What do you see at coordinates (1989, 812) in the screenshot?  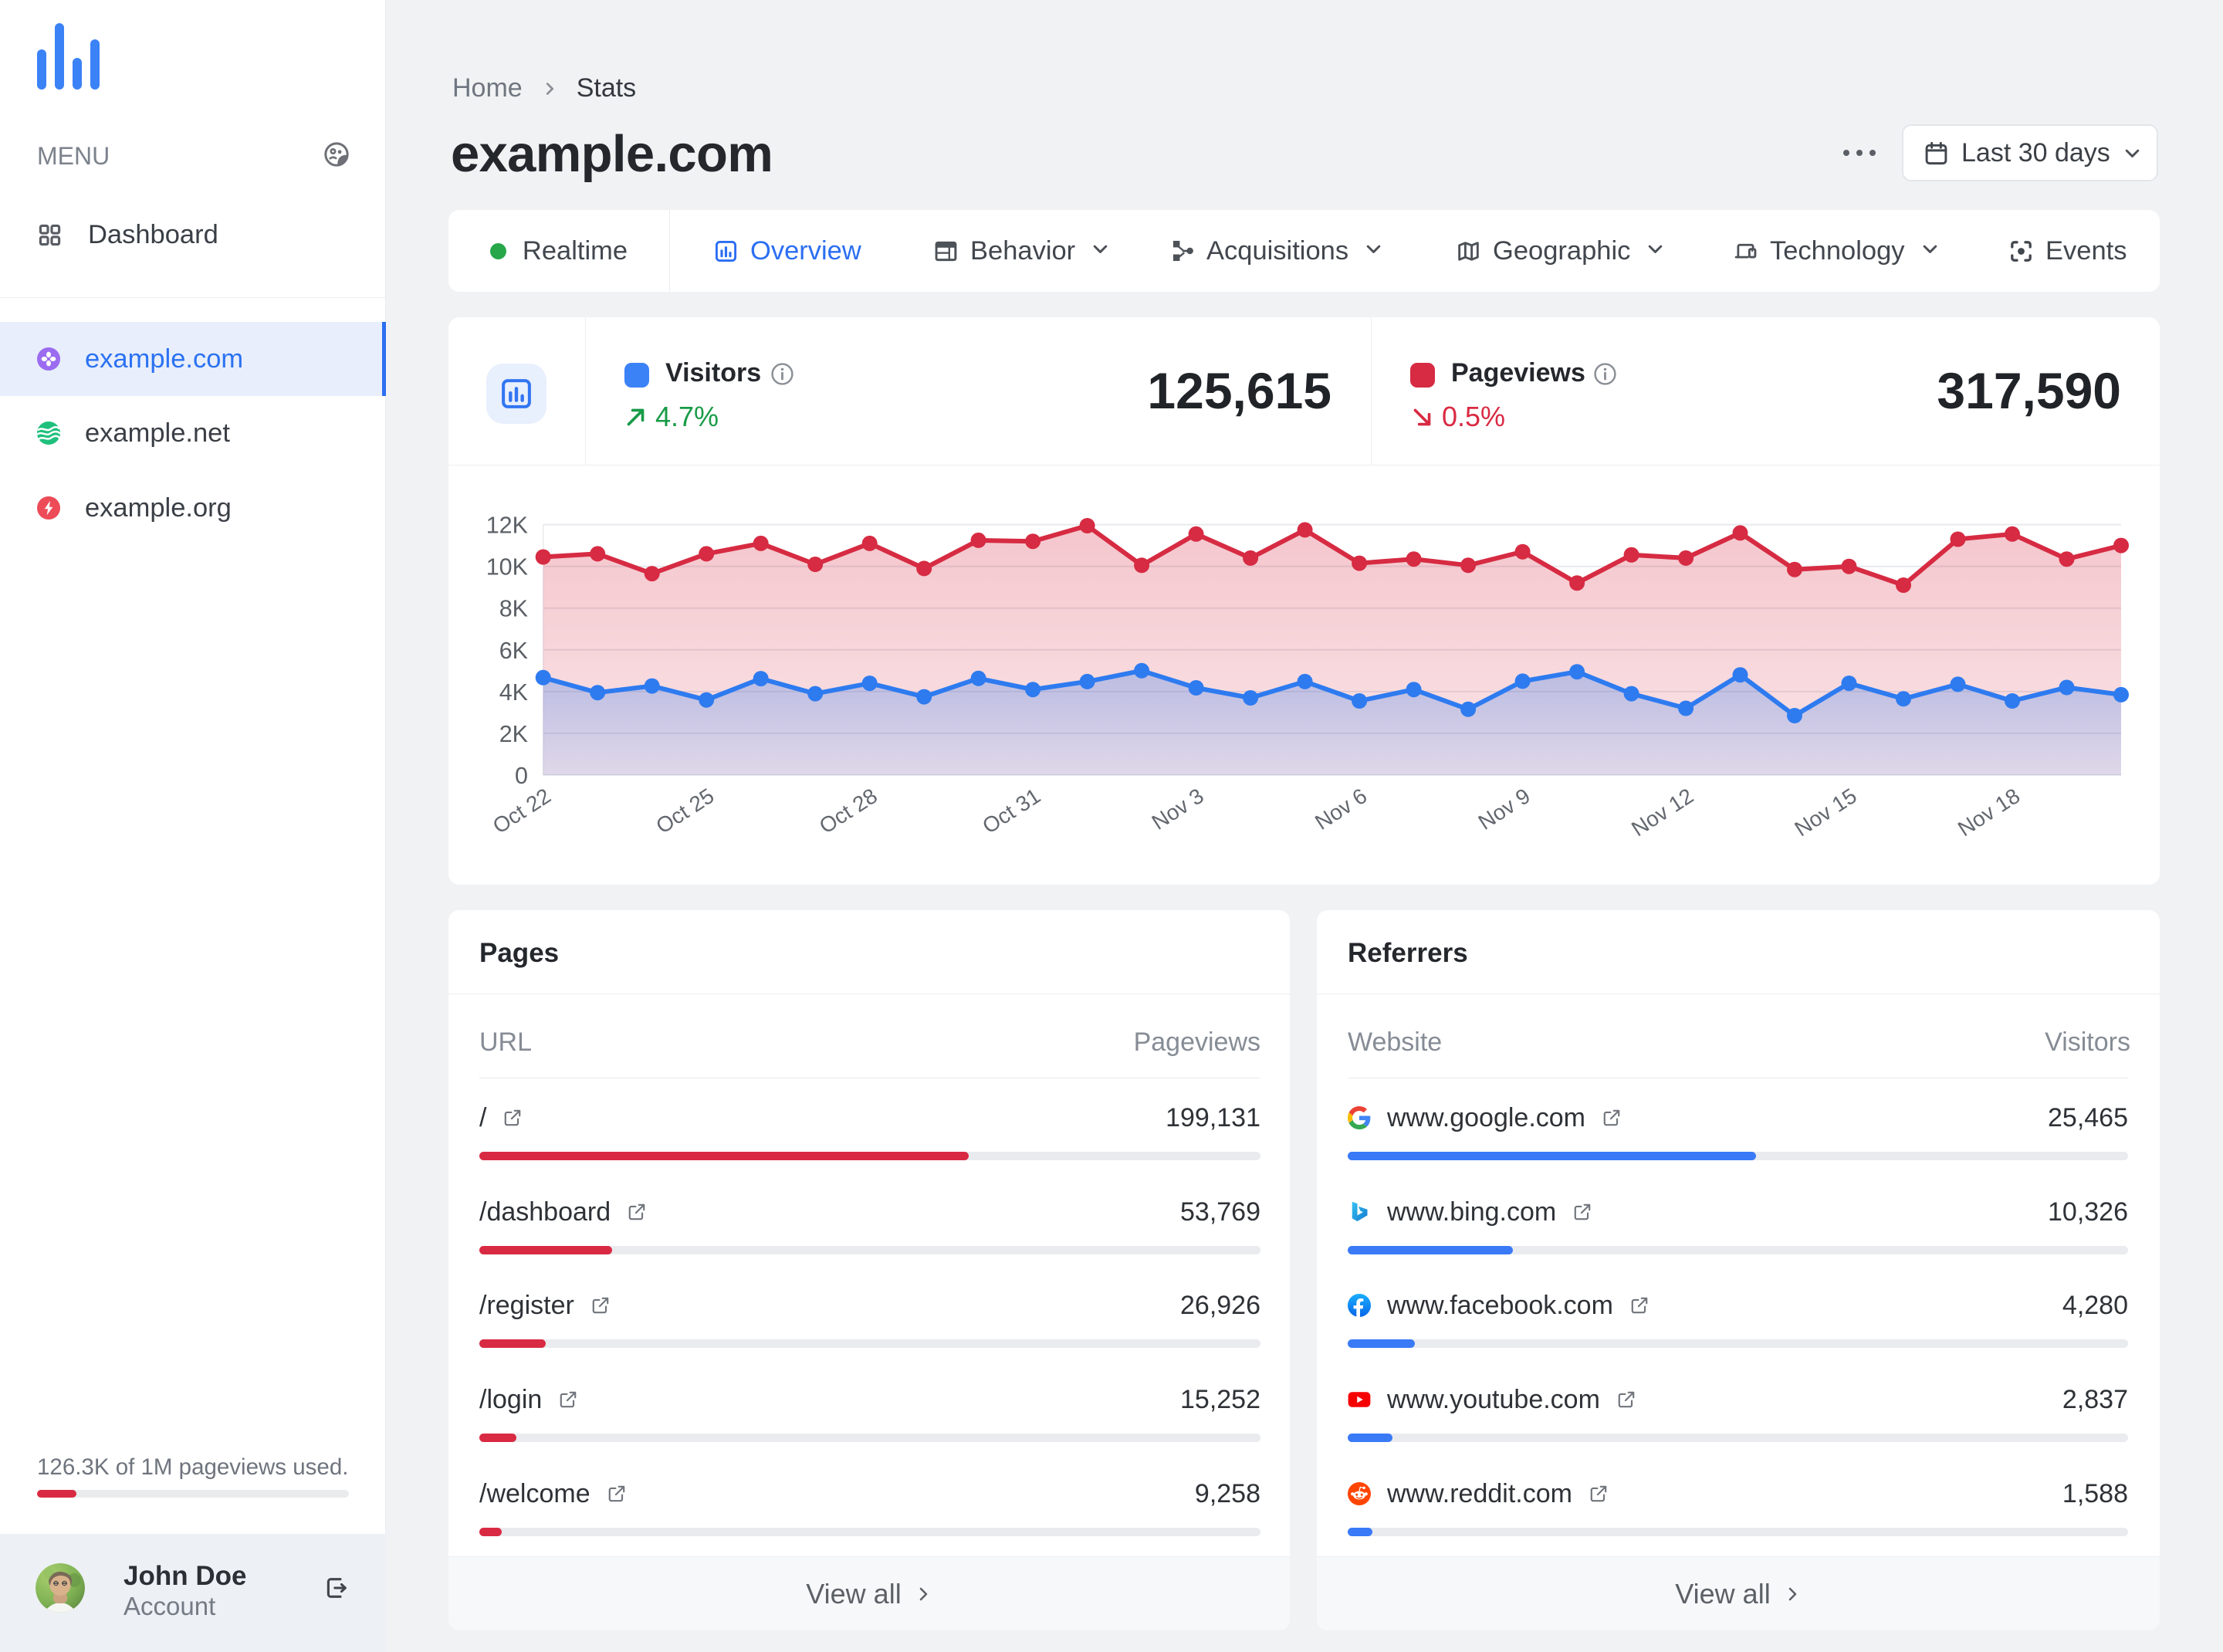 I see `svg-text: Nov 18` at bounding box center [1989, 812].